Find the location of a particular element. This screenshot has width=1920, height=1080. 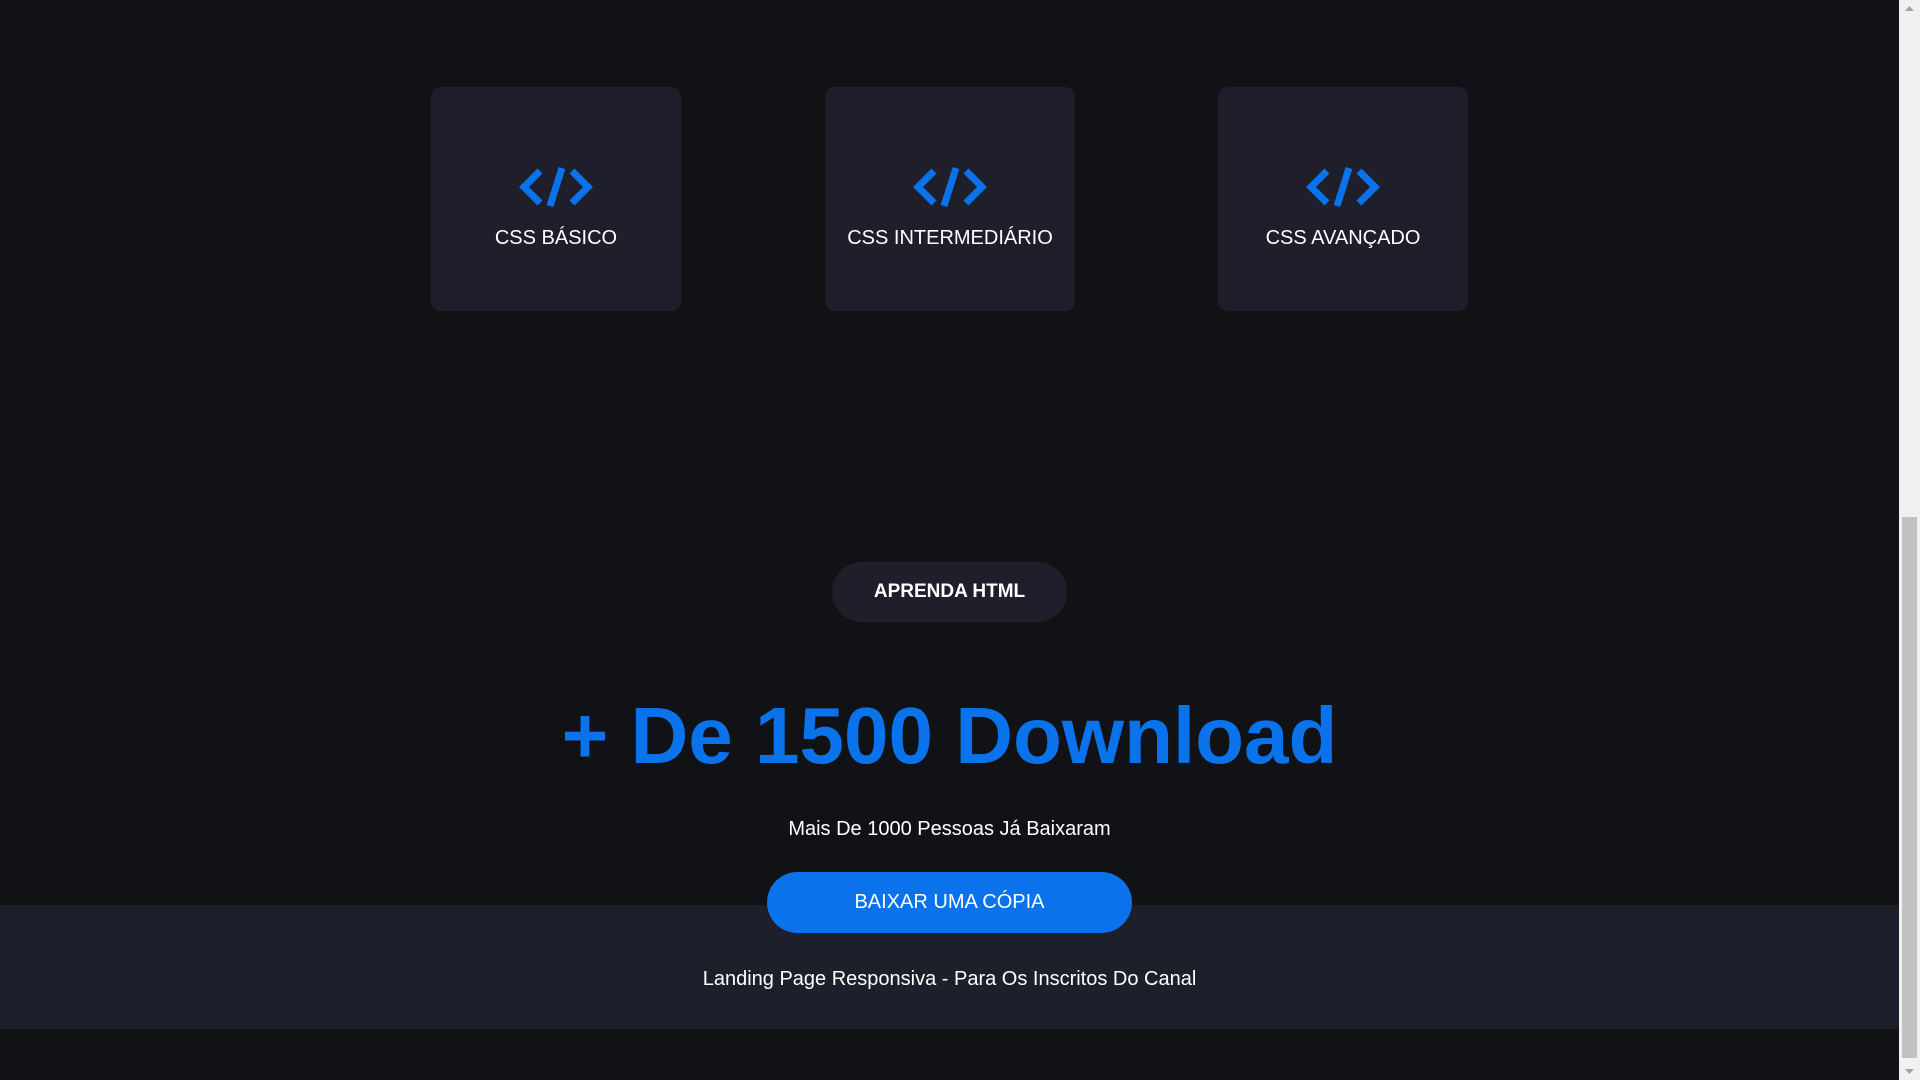

learn-html-pill: APRENDA HTML is located at coordinates (949, 592).